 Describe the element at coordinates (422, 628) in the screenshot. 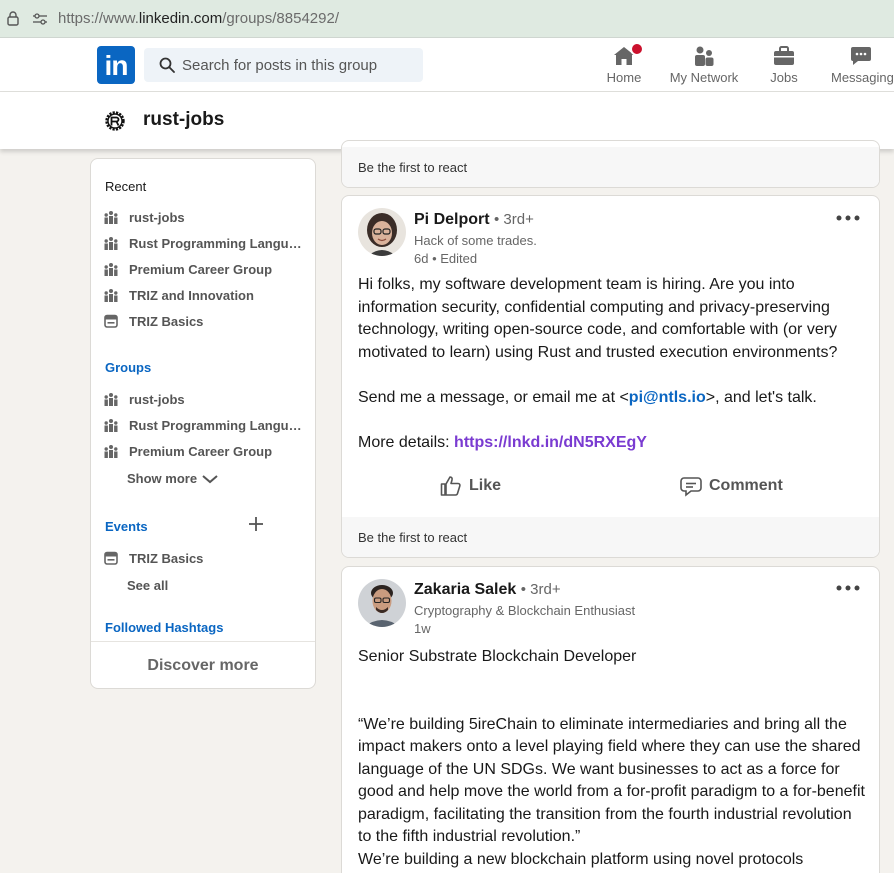

I see `post-meta: 1w` at that location.